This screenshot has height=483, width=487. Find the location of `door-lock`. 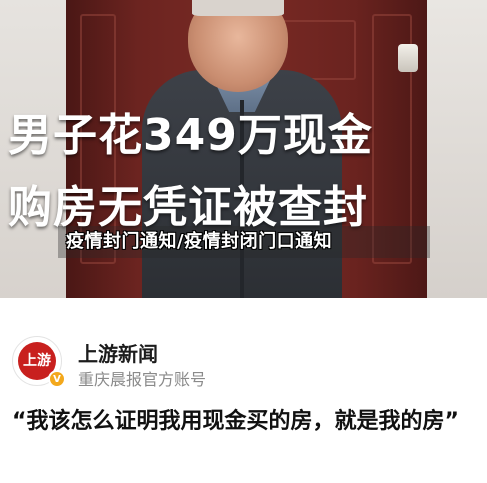

door-lock is located at coordinates (408, 58).